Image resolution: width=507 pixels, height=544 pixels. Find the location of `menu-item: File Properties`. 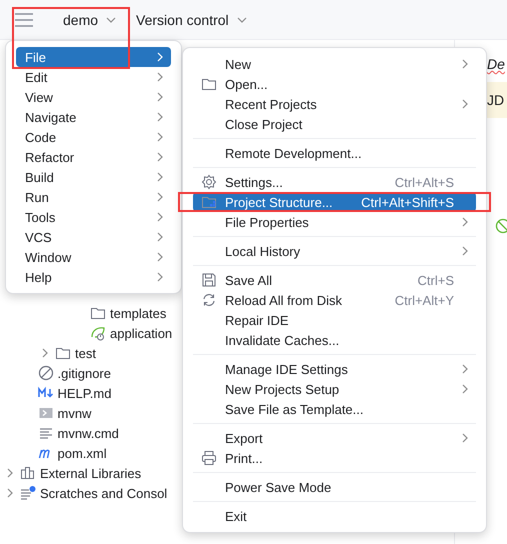

menu-item: File Properties is located at coordinates (334, 222).